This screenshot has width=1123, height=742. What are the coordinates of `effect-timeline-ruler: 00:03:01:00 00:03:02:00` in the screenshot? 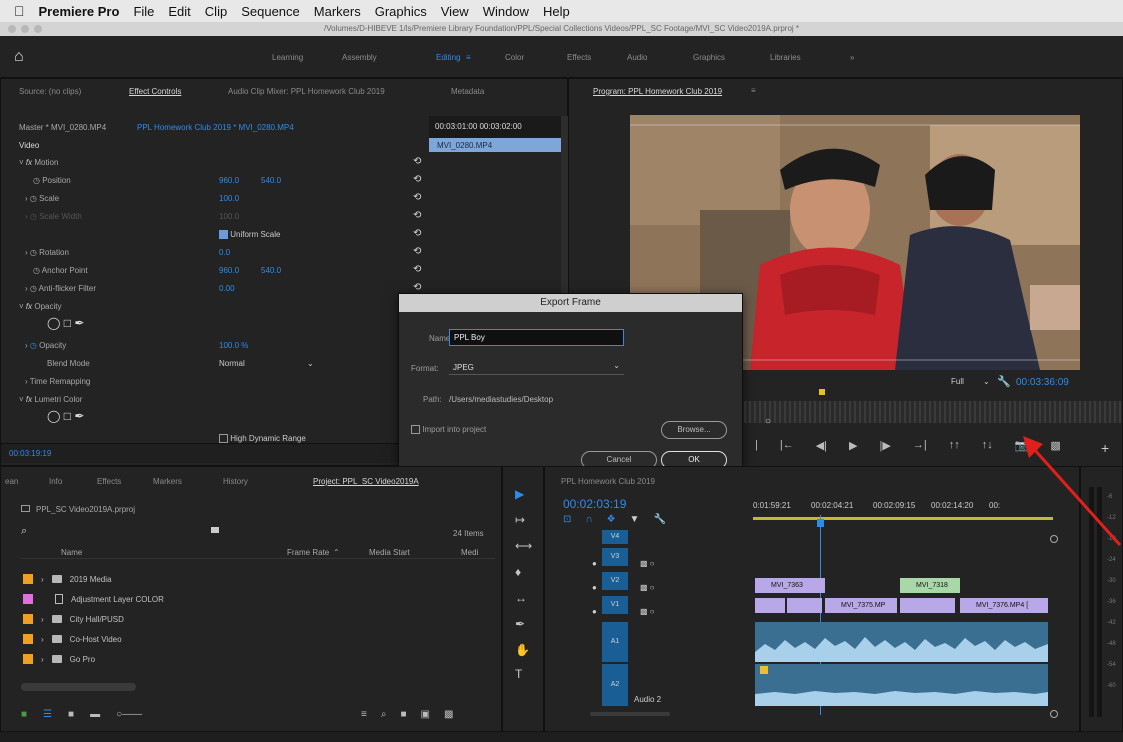 It's located at (495, 127).